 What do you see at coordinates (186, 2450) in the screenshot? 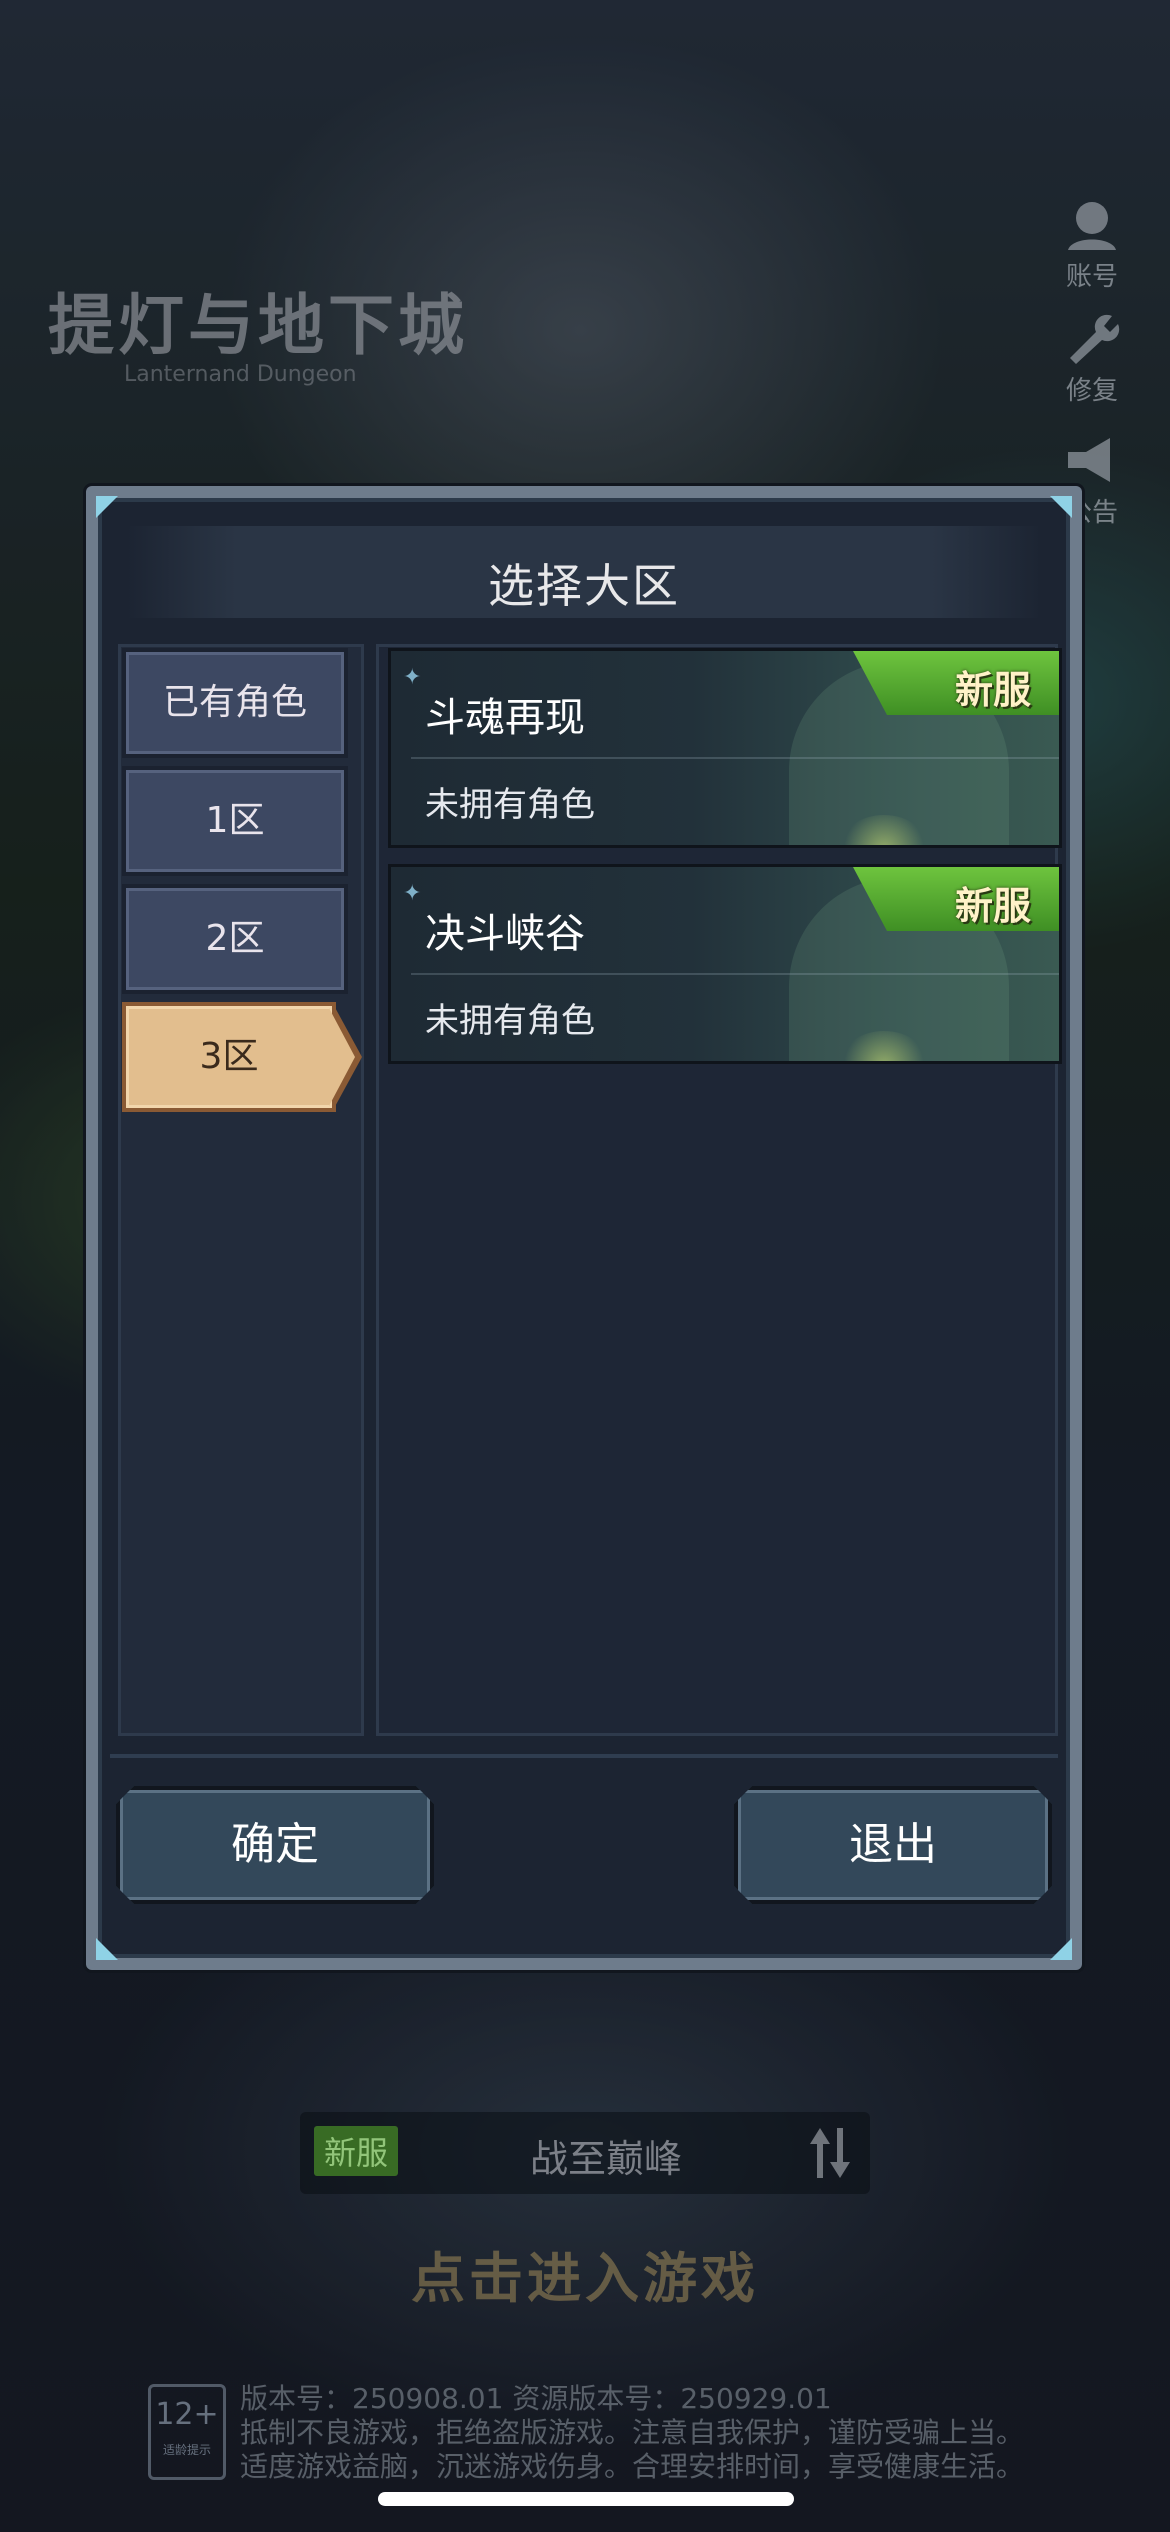
I see `age-rating-note: 适龄提示` at bounding box center [186, 2450].